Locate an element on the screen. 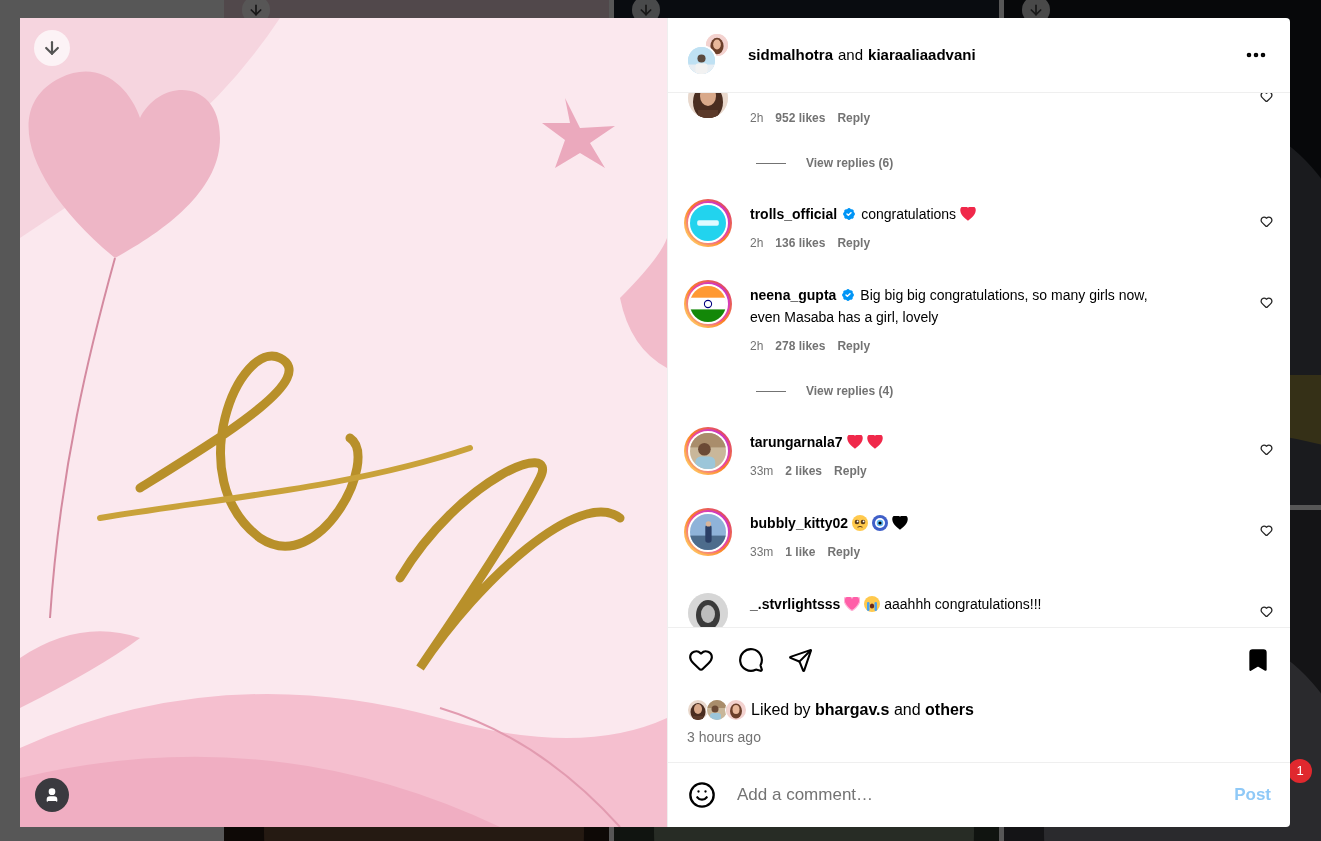  view-replies-link: View replies (6) is located at coordinates (850, 163).